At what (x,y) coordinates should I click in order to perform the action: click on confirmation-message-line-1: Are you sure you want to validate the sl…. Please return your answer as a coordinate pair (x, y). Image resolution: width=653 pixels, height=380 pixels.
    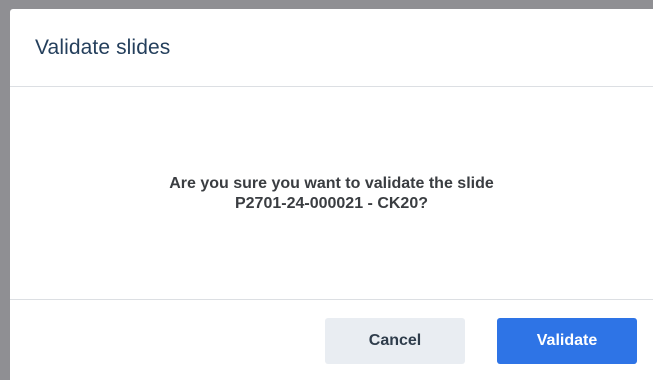
    Looking at the image, I should click on (331, 183).